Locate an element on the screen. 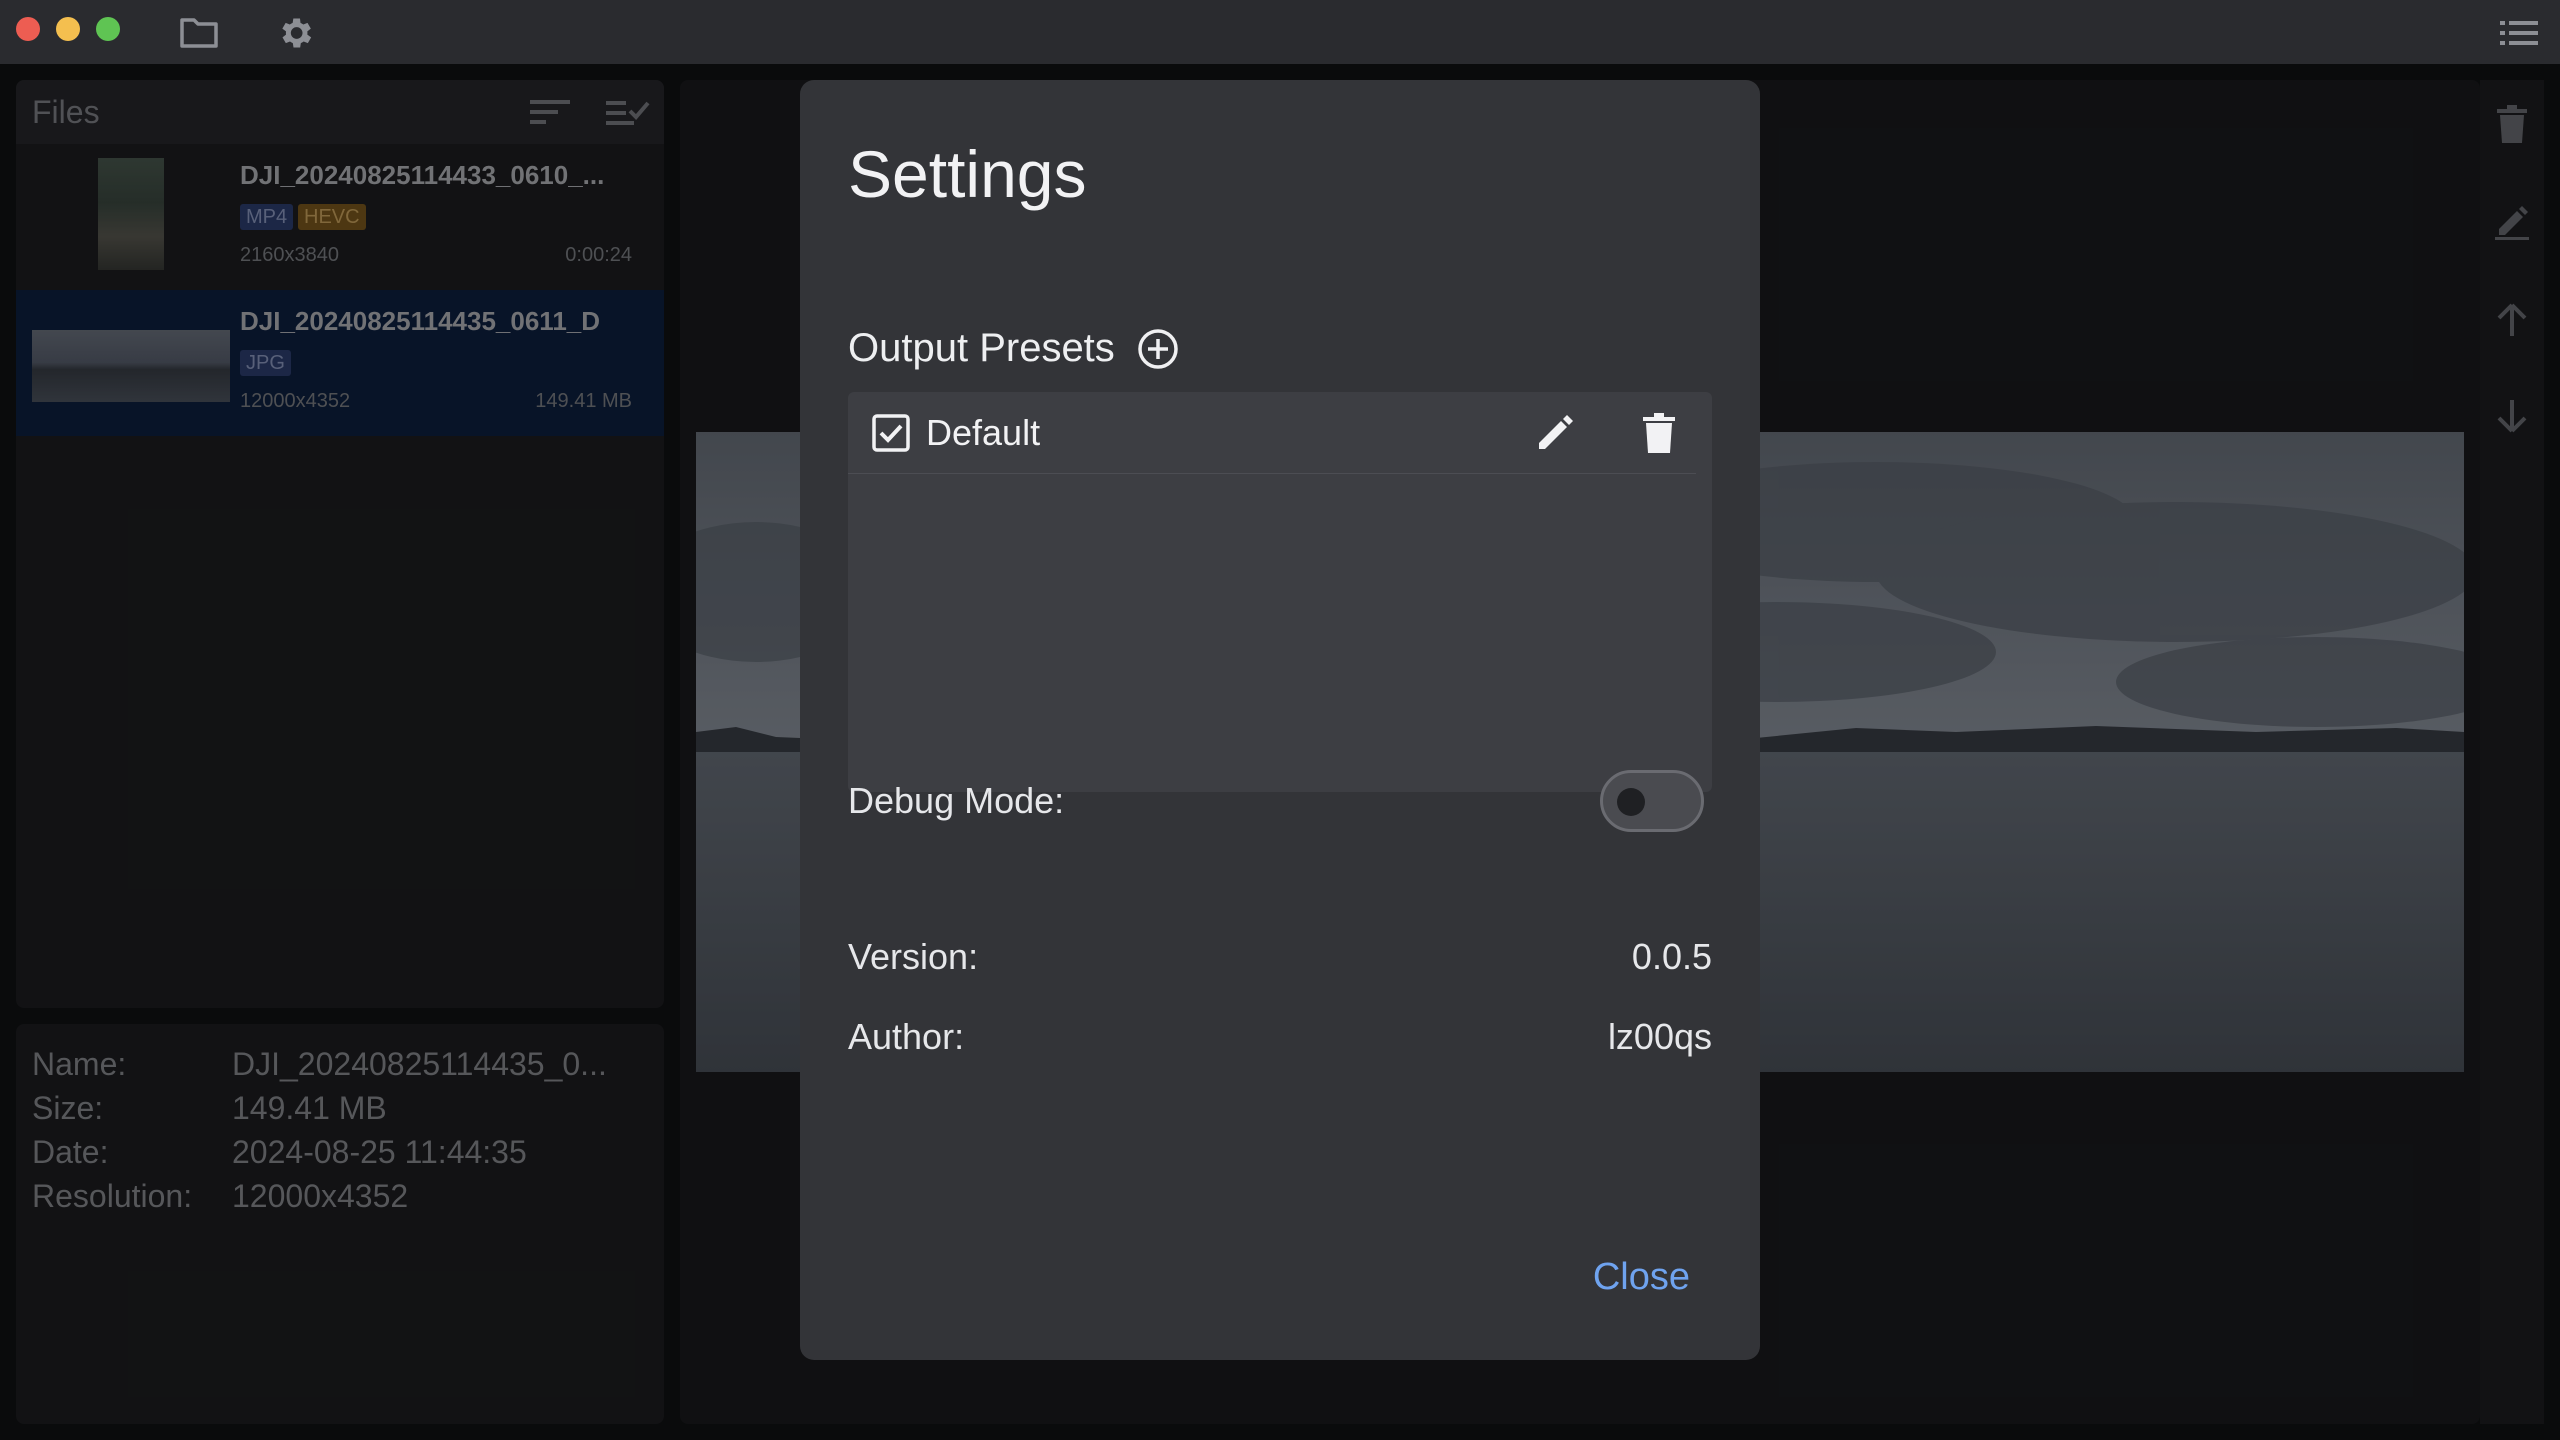  output-presets-header: Output Presets is located at coordinates (1013, 348).